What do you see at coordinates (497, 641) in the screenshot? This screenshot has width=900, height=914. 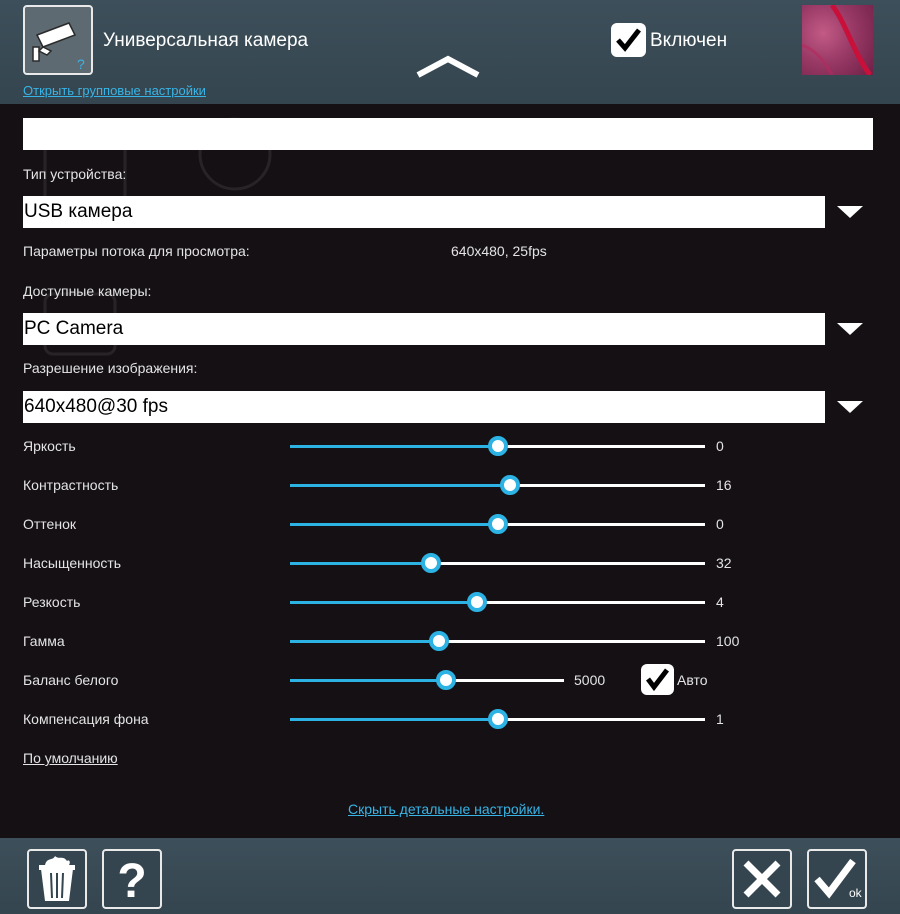 I see `gamma-slider` at bounding box center [497, 641].